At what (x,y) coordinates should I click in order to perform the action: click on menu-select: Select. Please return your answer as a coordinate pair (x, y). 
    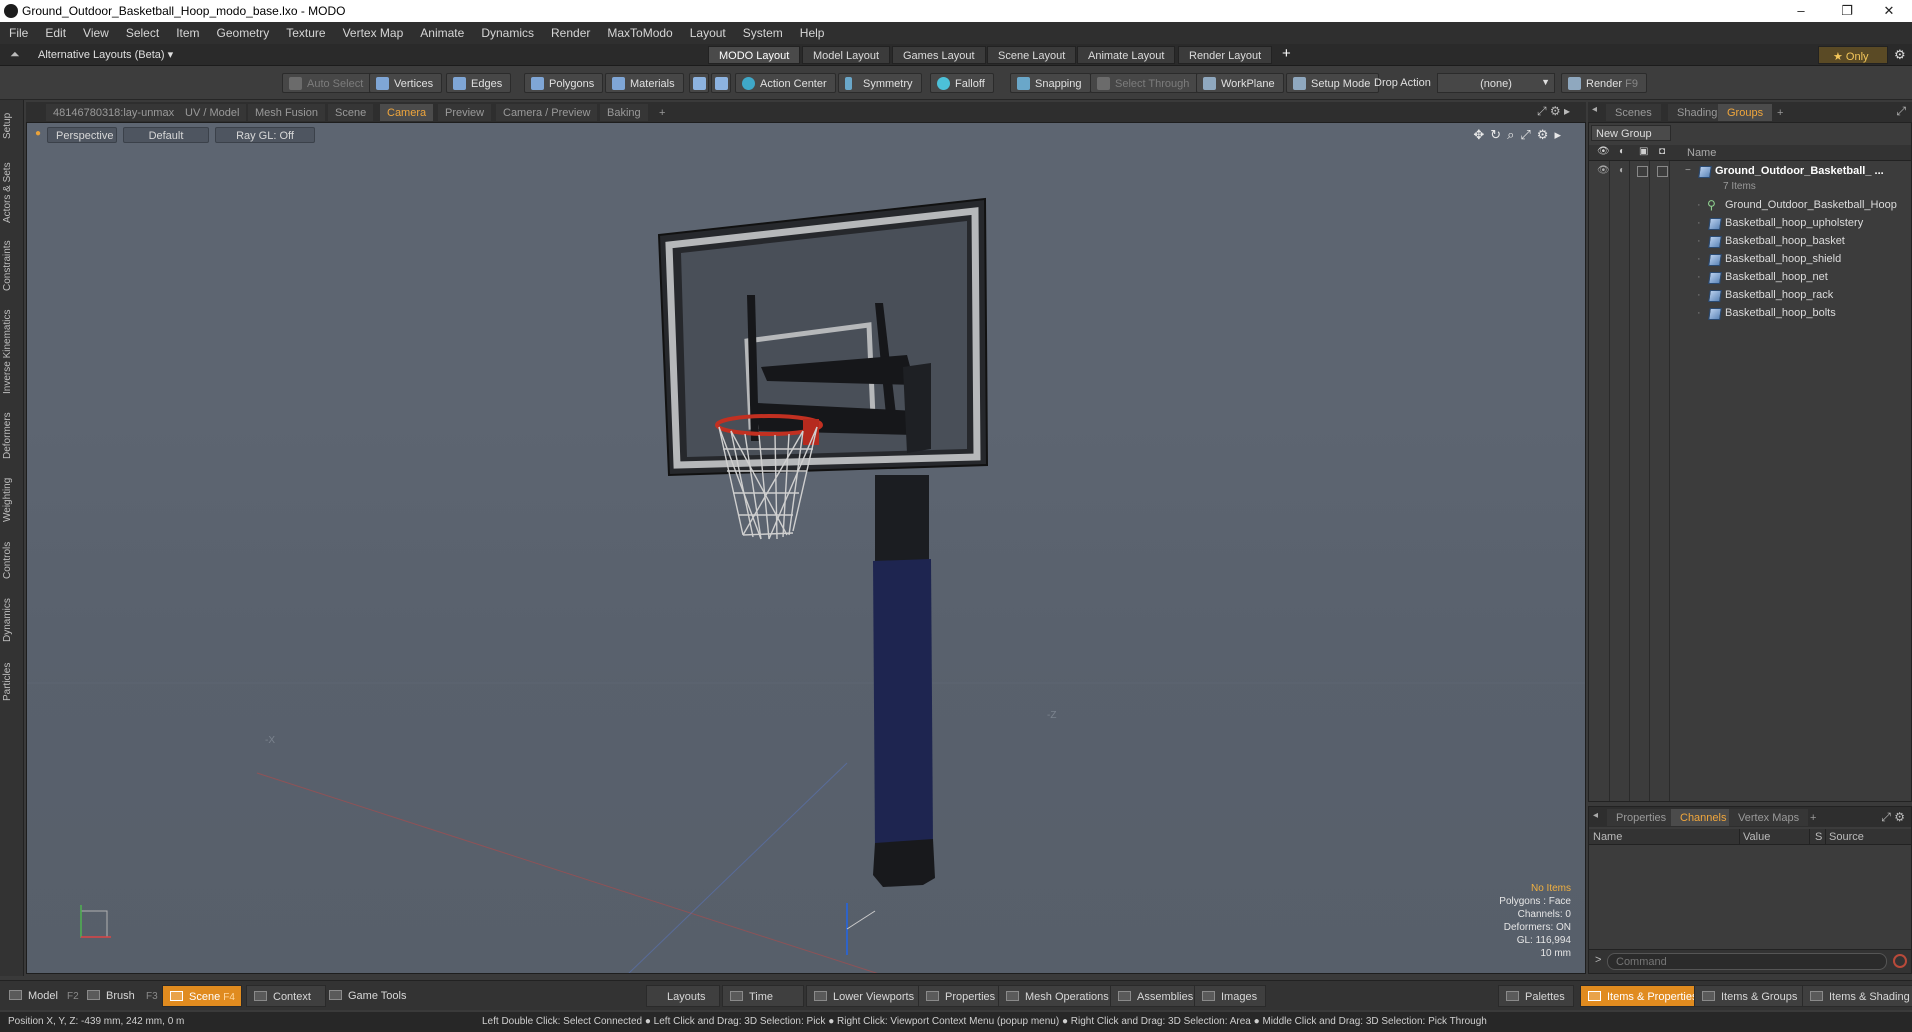
    Looking at the image, I should click on (142, 33).